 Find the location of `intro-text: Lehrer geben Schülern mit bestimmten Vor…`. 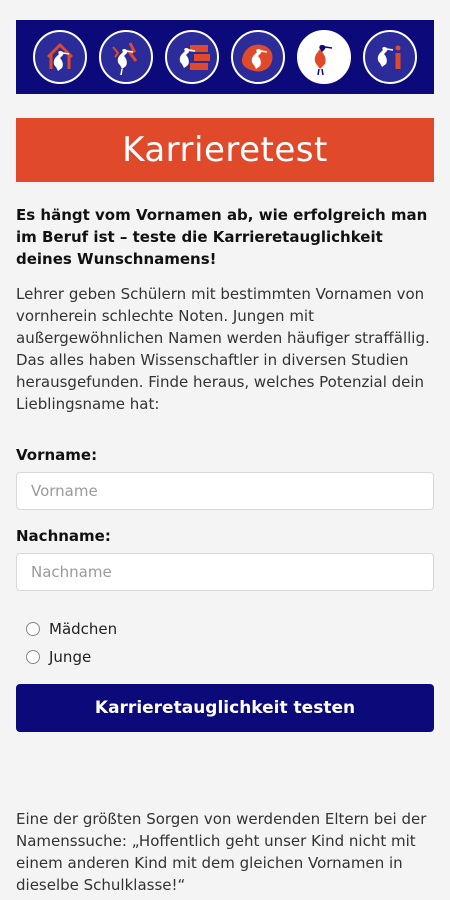

intro-text: Lehrer geben Schülern mit bestimmten Vor… is located at coordinates (223, 349).